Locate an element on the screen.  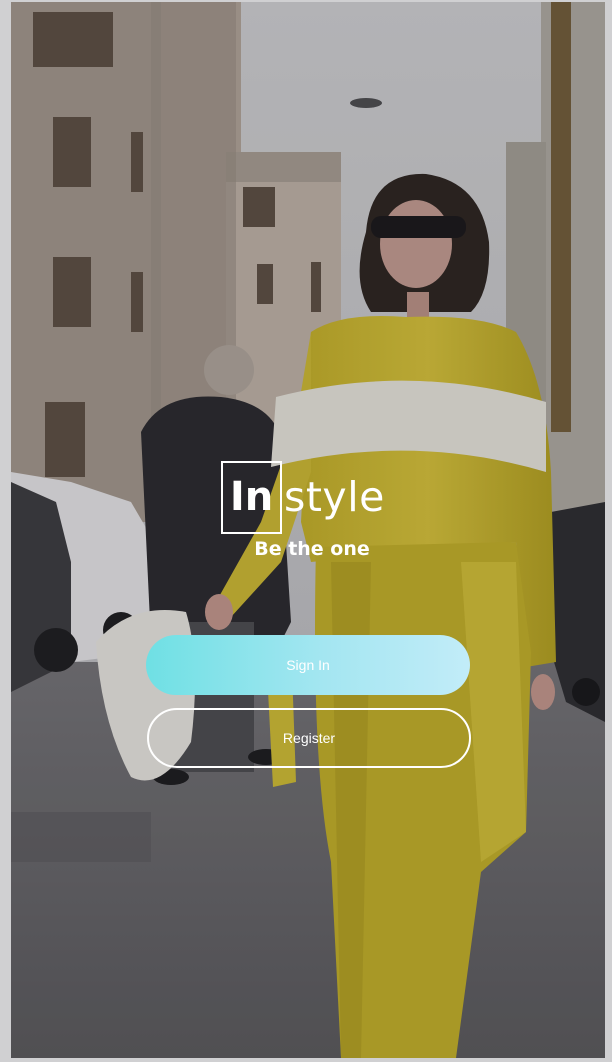
register-label: Register is located at coordinates (309, 738).